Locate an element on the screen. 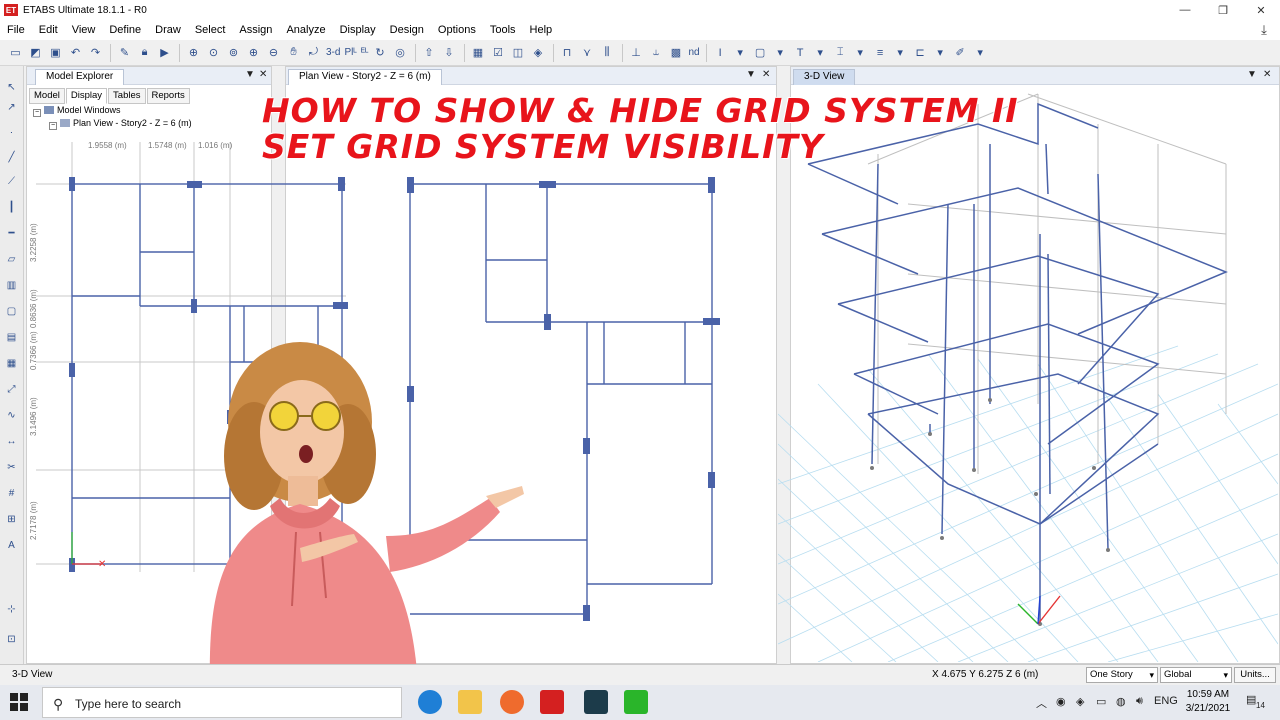  draw-beam-icon: ━ is located at coordinates (11, 234).